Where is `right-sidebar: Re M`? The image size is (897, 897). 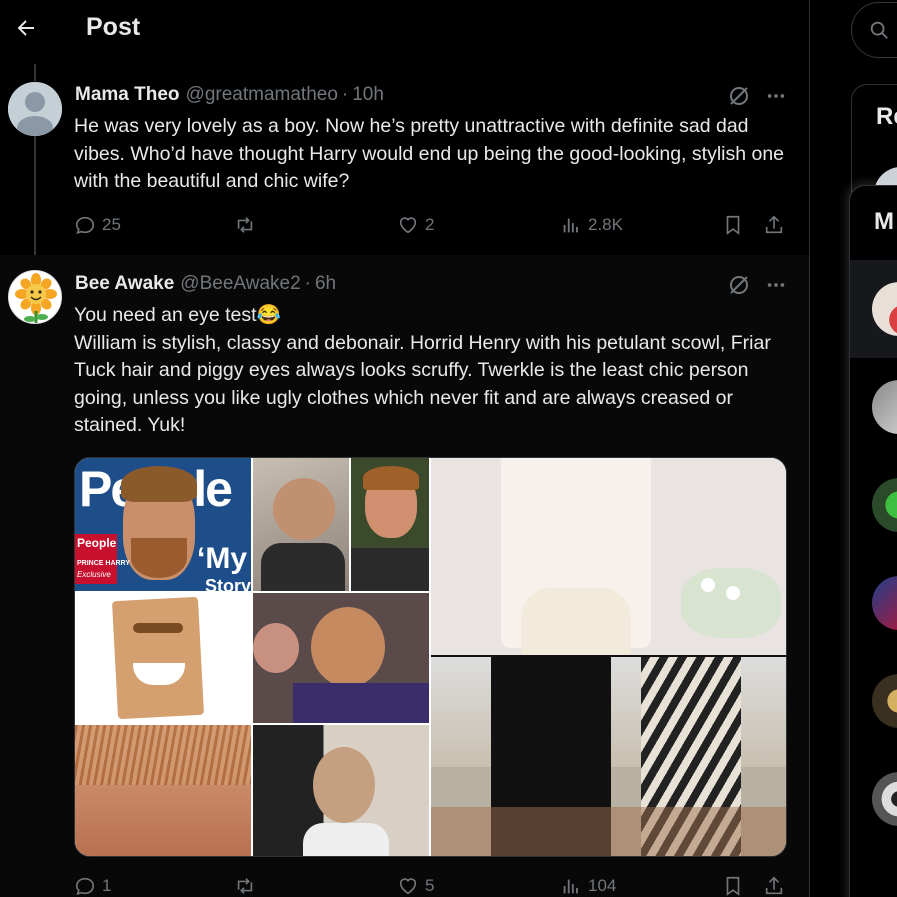
right-sidebar: Re M is located at coordinates (854, 448).